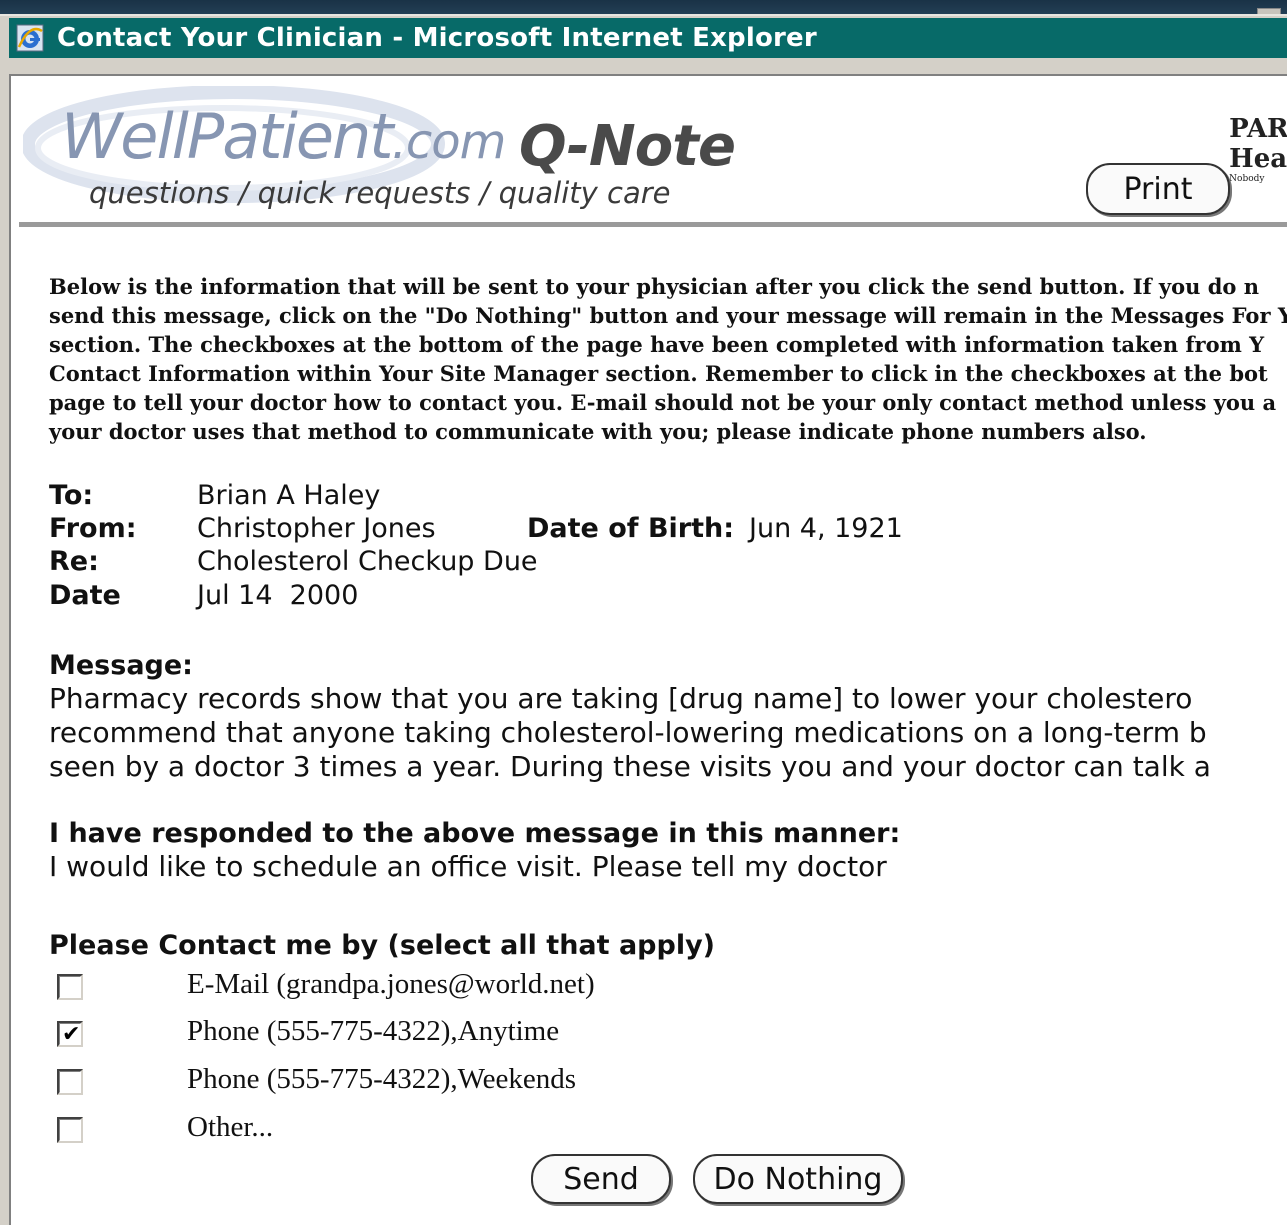  Describe the element at coordinates (627, 146) in the screenshot. I see `product-name: Q-Note` at that location.